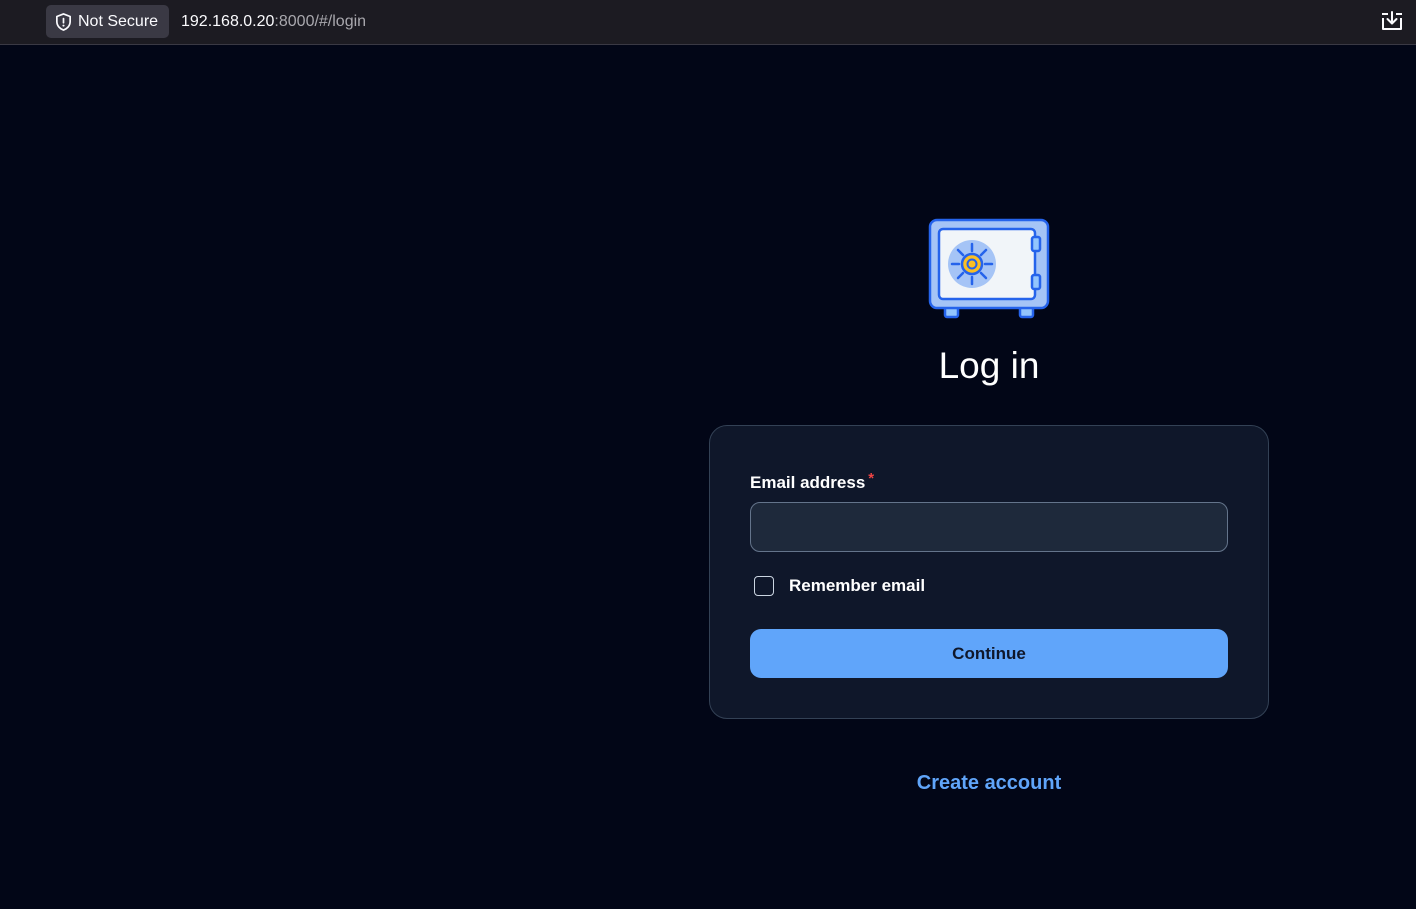  Describe the element at coordinates (808, 482) in the screenshot. I see `email-label-text: Email address` at that location.